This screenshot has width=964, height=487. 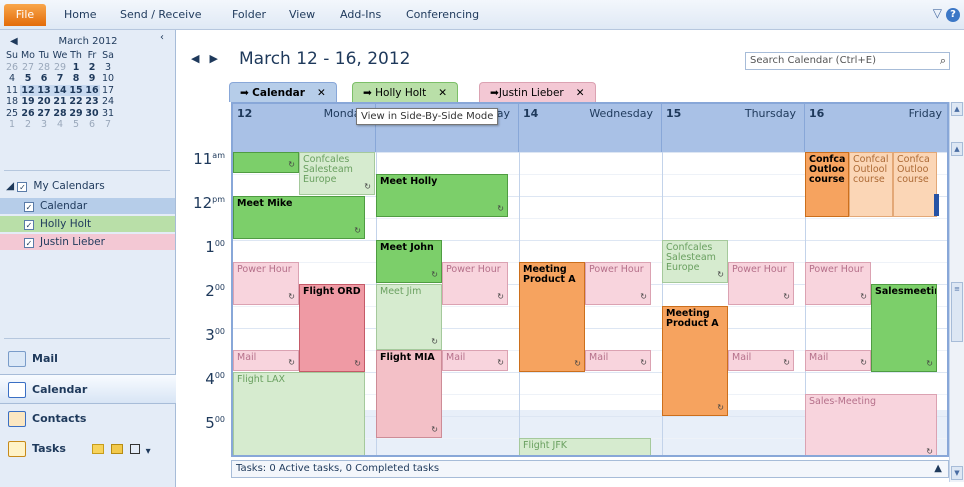 What do you see at coordinates (552, 317) in the screenshot?
I see `appointment: Meeting Product A ↻` at bounding box center [552, 317].